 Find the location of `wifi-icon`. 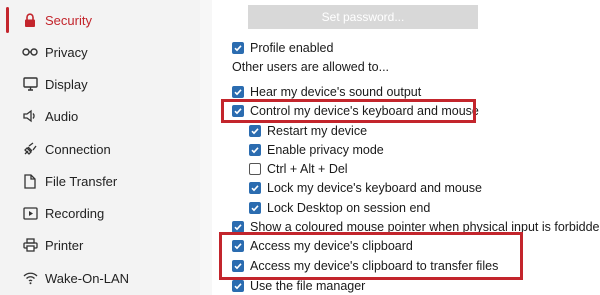

wifi-icon is located at coordinates (30, 278).